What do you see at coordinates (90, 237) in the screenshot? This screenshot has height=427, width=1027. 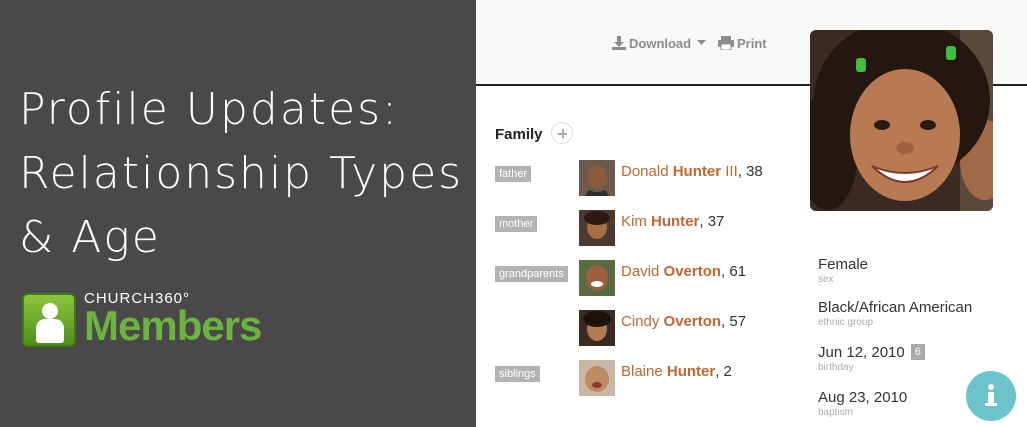 I see `headline-line-3: & Age` at bounding box center [90, 237].